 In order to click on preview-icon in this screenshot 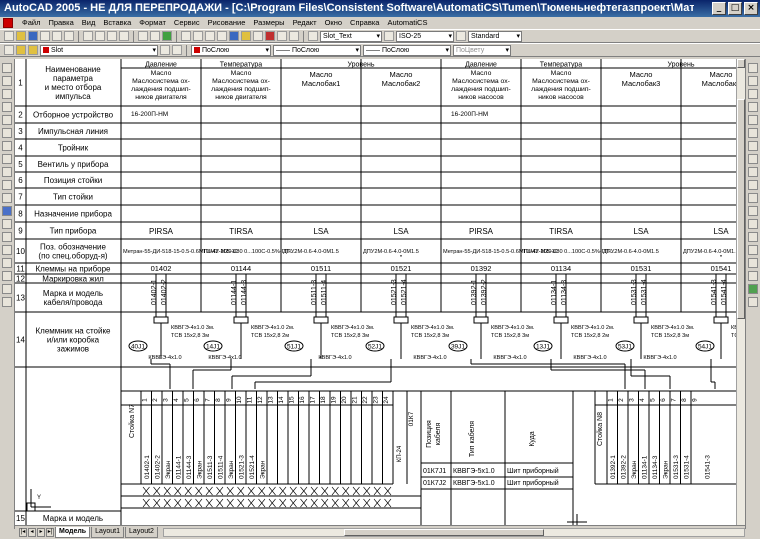, I will do `click(57, 36)`.